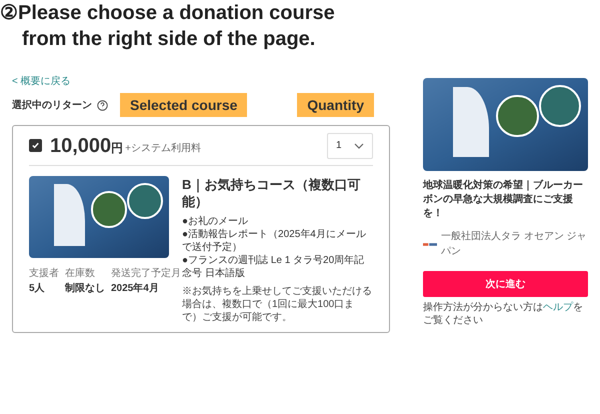 This screenshot has width=600, height=414. Describe the element at coordinates (52, 105) in the screenshot. I see `section-label: 選択中のリターン` at that location.